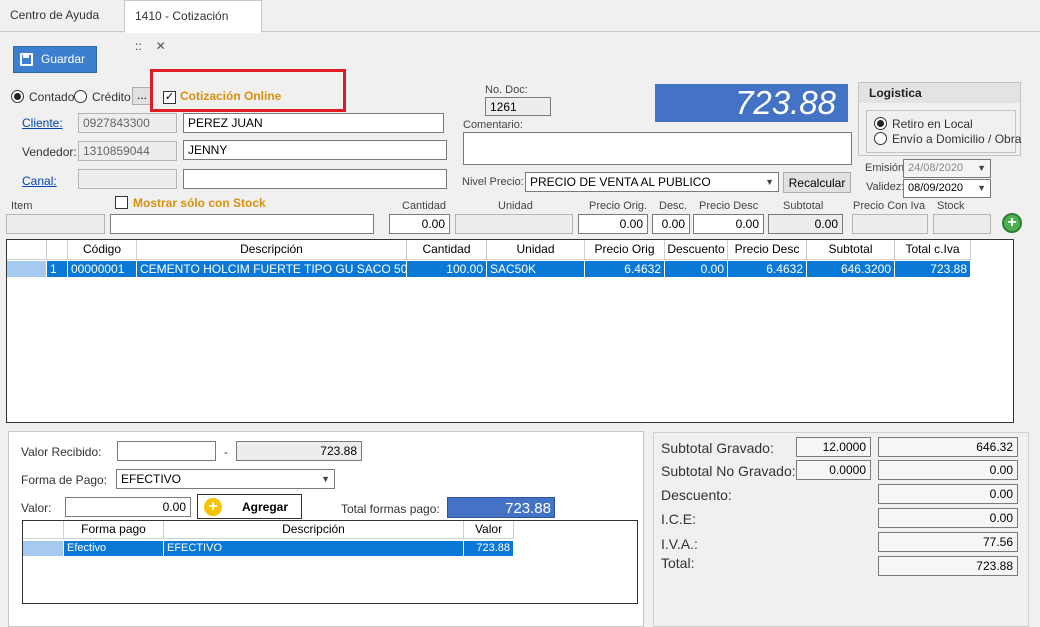 Image resolution: width=1040 pixels, height=627 pixels. Describe the element at coordinates (885, 187) in the screenshot. I see `validez-label: Validez:` at that location.